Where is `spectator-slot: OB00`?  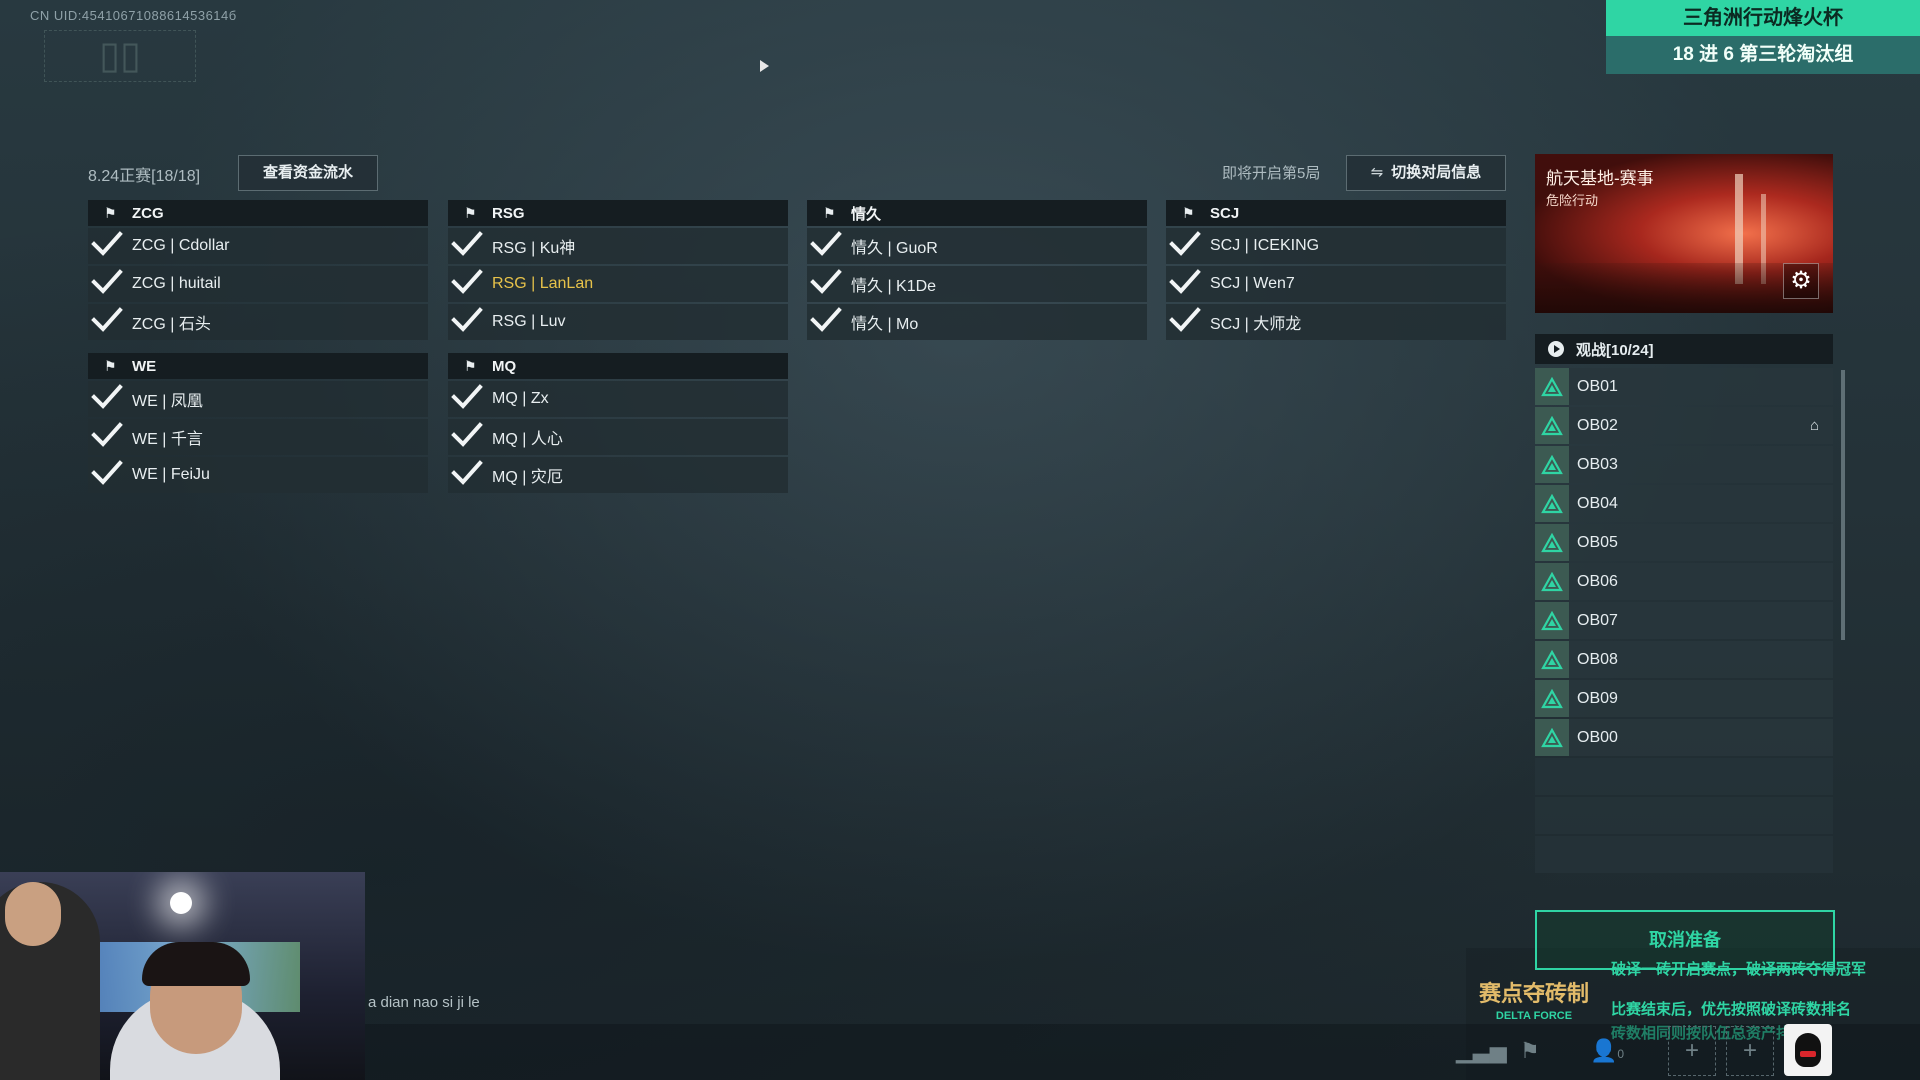 spectator-slot: OB00 is located at coordinates (1684, 737).